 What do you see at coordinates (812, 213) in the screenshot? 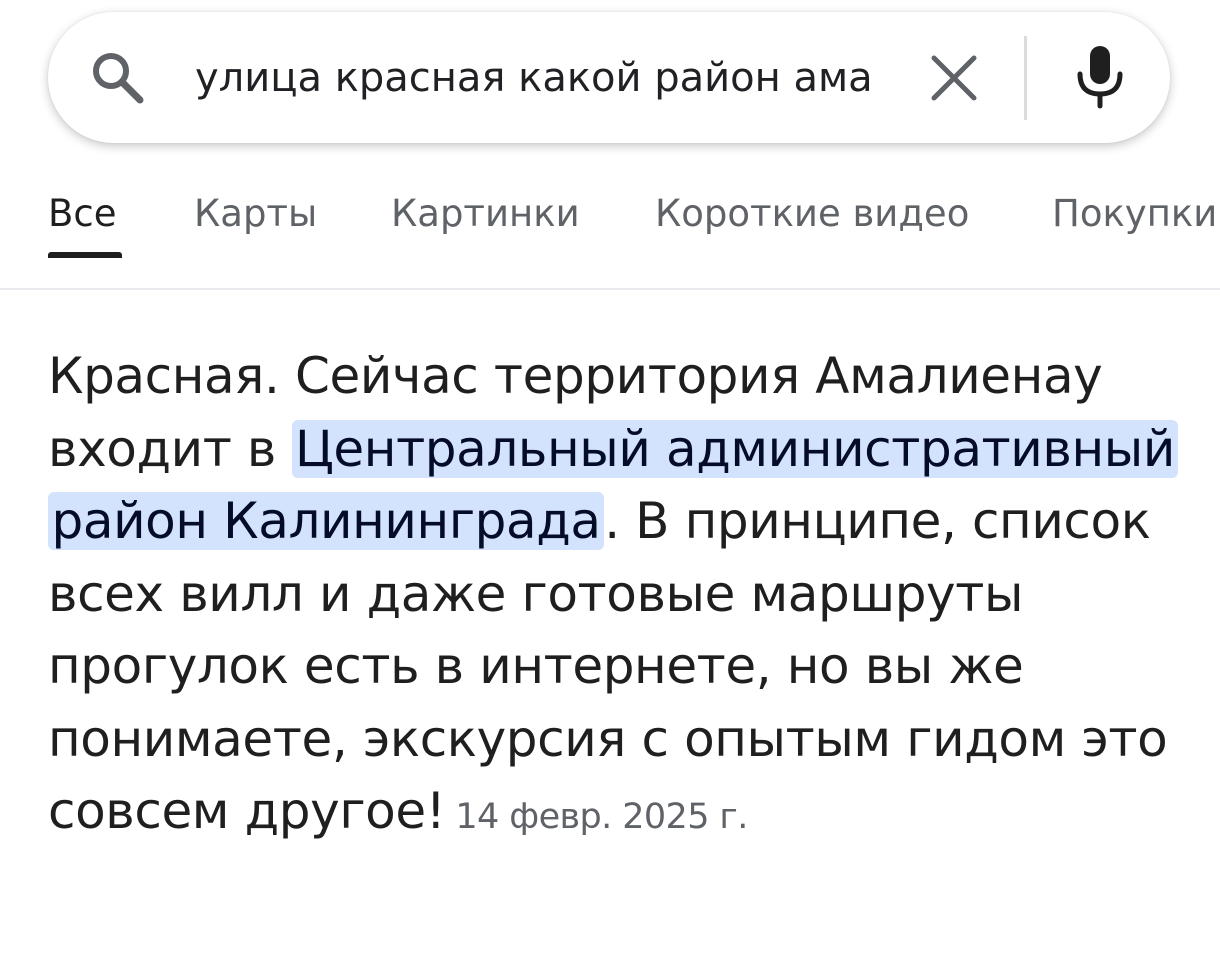
I see `tab-short-videos: Короткие видео` at bounding box center [812, 213].